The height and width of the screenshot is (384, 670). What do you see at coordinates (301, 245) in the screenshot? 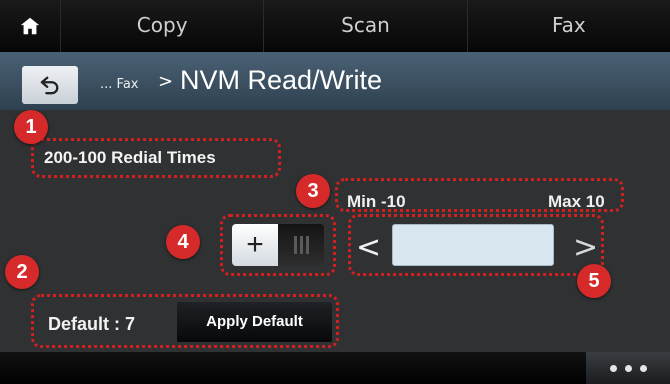
I see `minus-bars-icon` at bounding box center [301, 245].